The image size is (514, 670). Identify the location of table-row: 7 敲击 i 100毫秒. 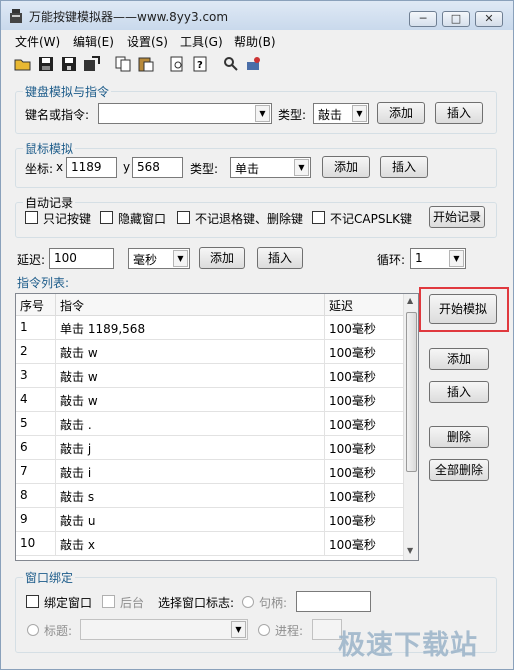
(210, 472).